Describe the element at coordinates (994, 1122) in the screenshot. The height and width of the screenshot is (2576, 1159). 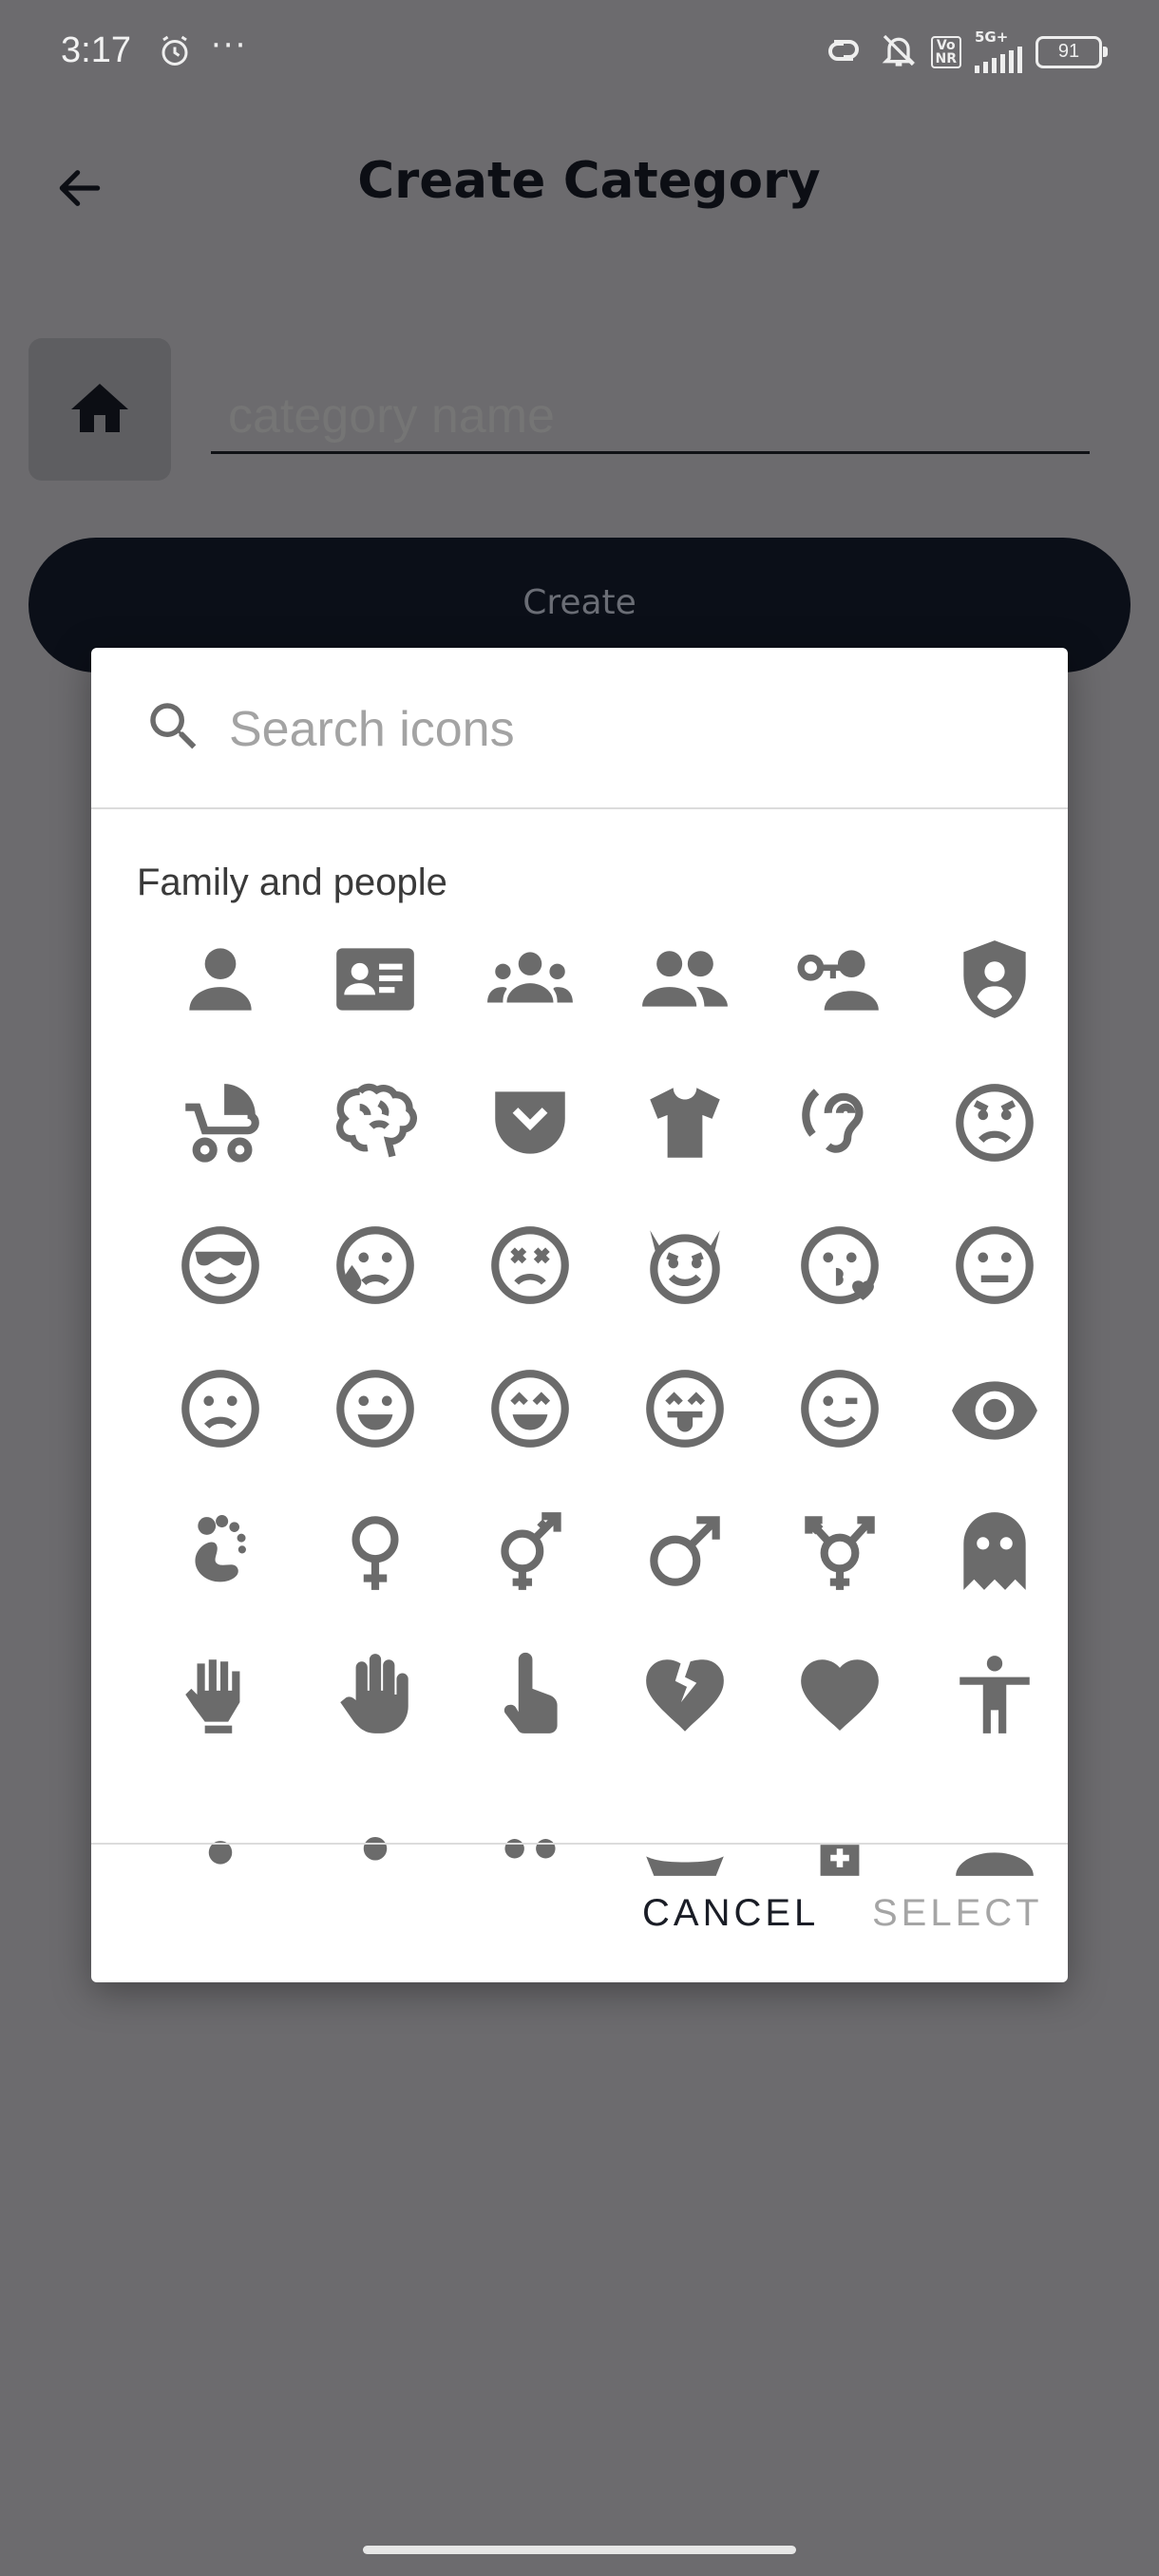
I see `angry-face-icon` at that location.